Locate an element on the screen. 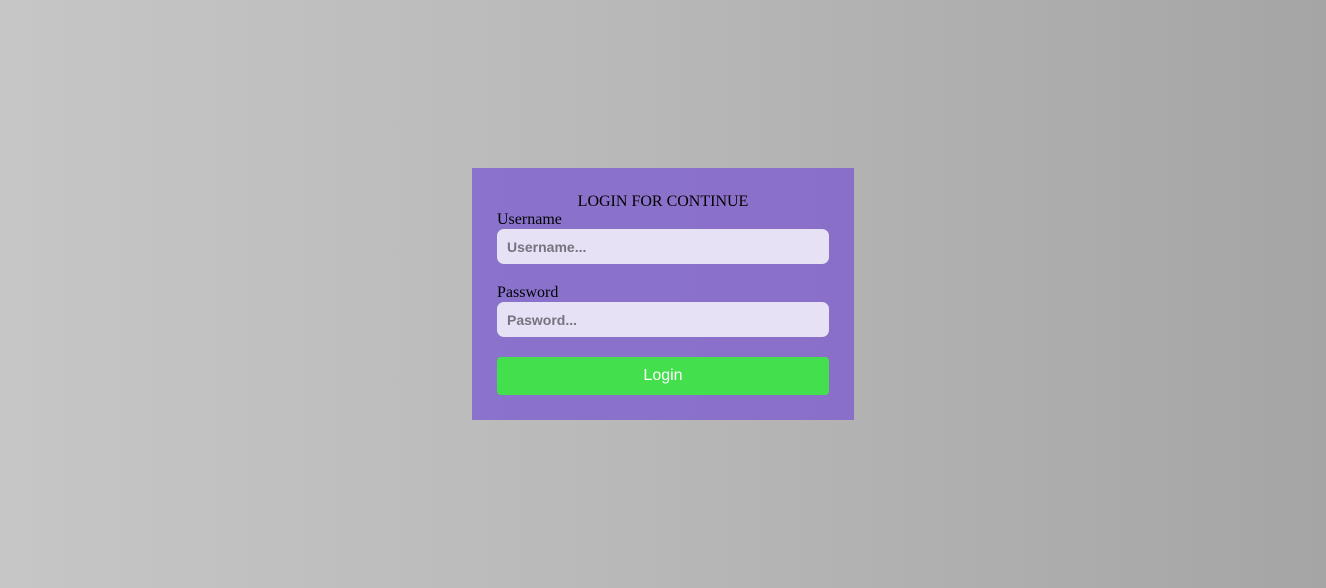  login-button: Login is located at coordinates (663, 376).